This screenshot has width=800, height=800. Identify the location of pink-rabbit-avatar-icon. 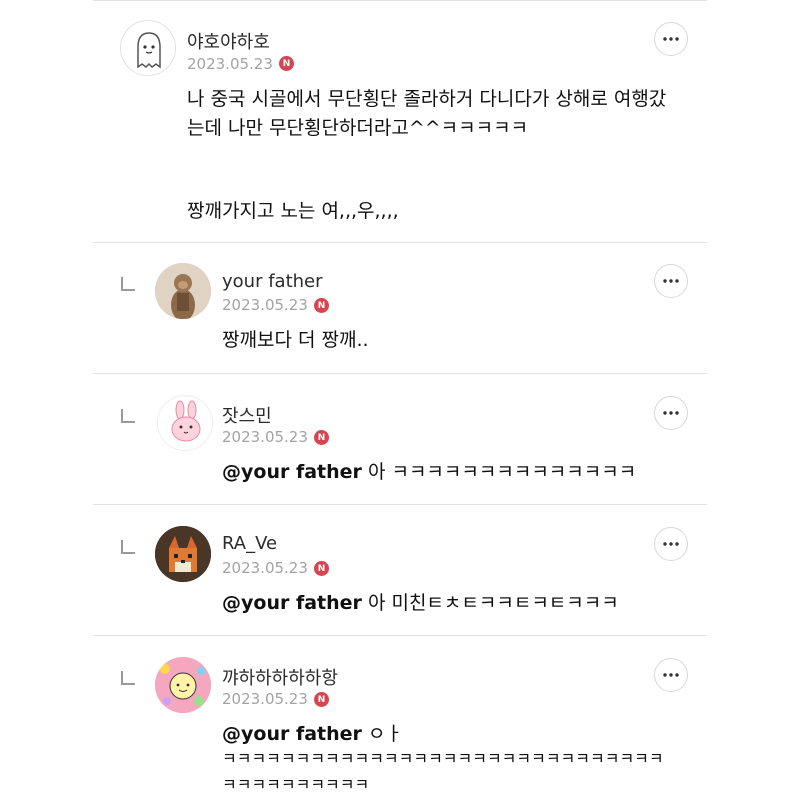
(186, 421).